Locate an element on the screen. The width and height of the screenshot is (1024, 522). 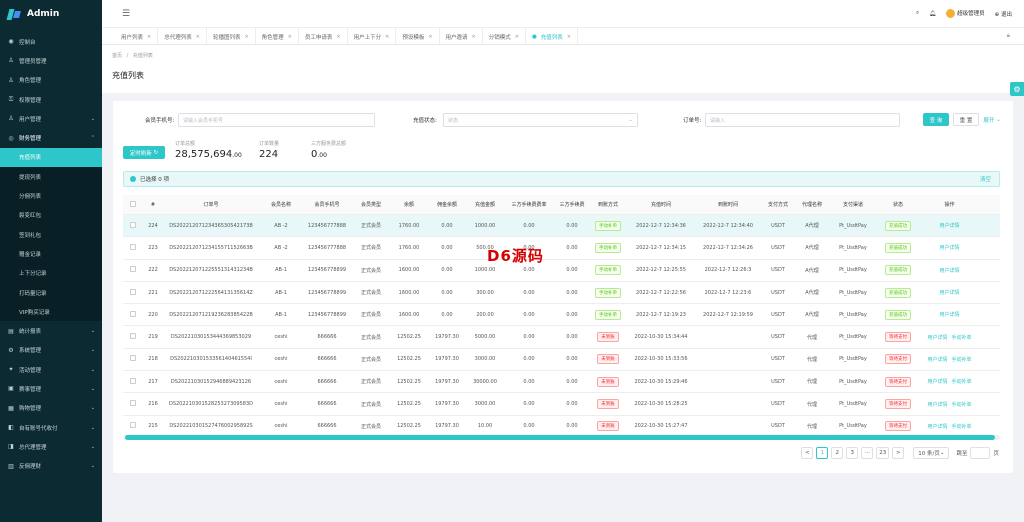
tab-1: 总代理列表 × is located at coordinates (182, 36).